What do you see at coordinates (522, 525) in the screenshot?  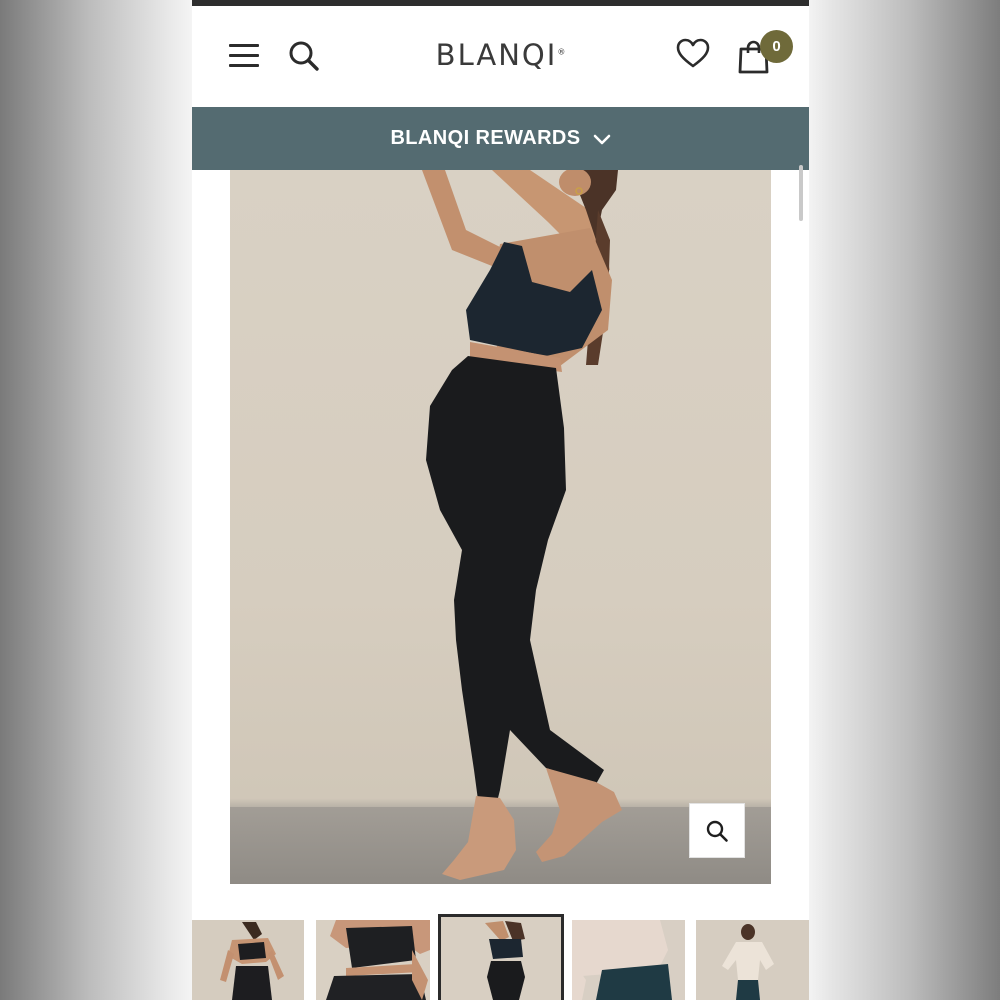 I see `model-figure` at bounding box center [522, 525].